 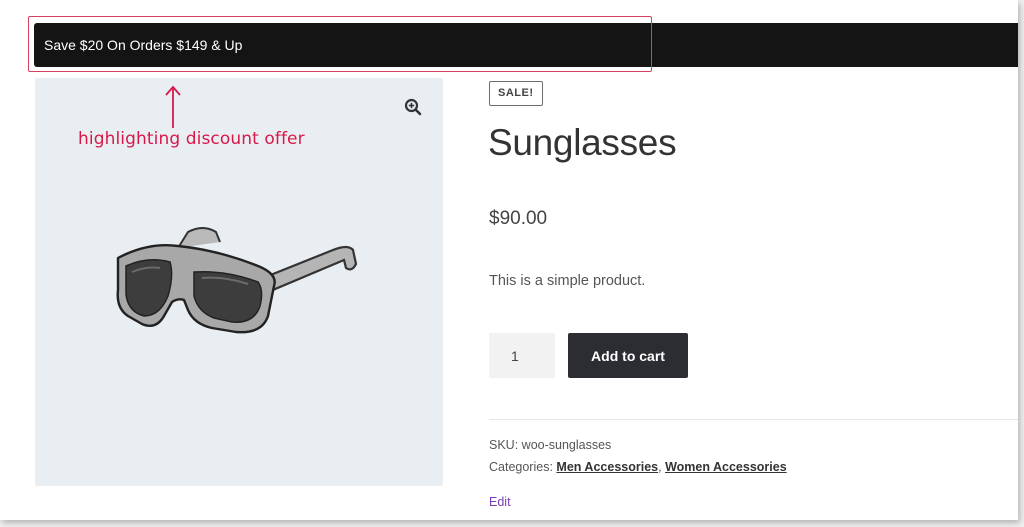 What do you see at coordinates (628, 355) in the screenshot?
I see `add-to-cart-button: Add to cart` at bounding box center [628, 355].